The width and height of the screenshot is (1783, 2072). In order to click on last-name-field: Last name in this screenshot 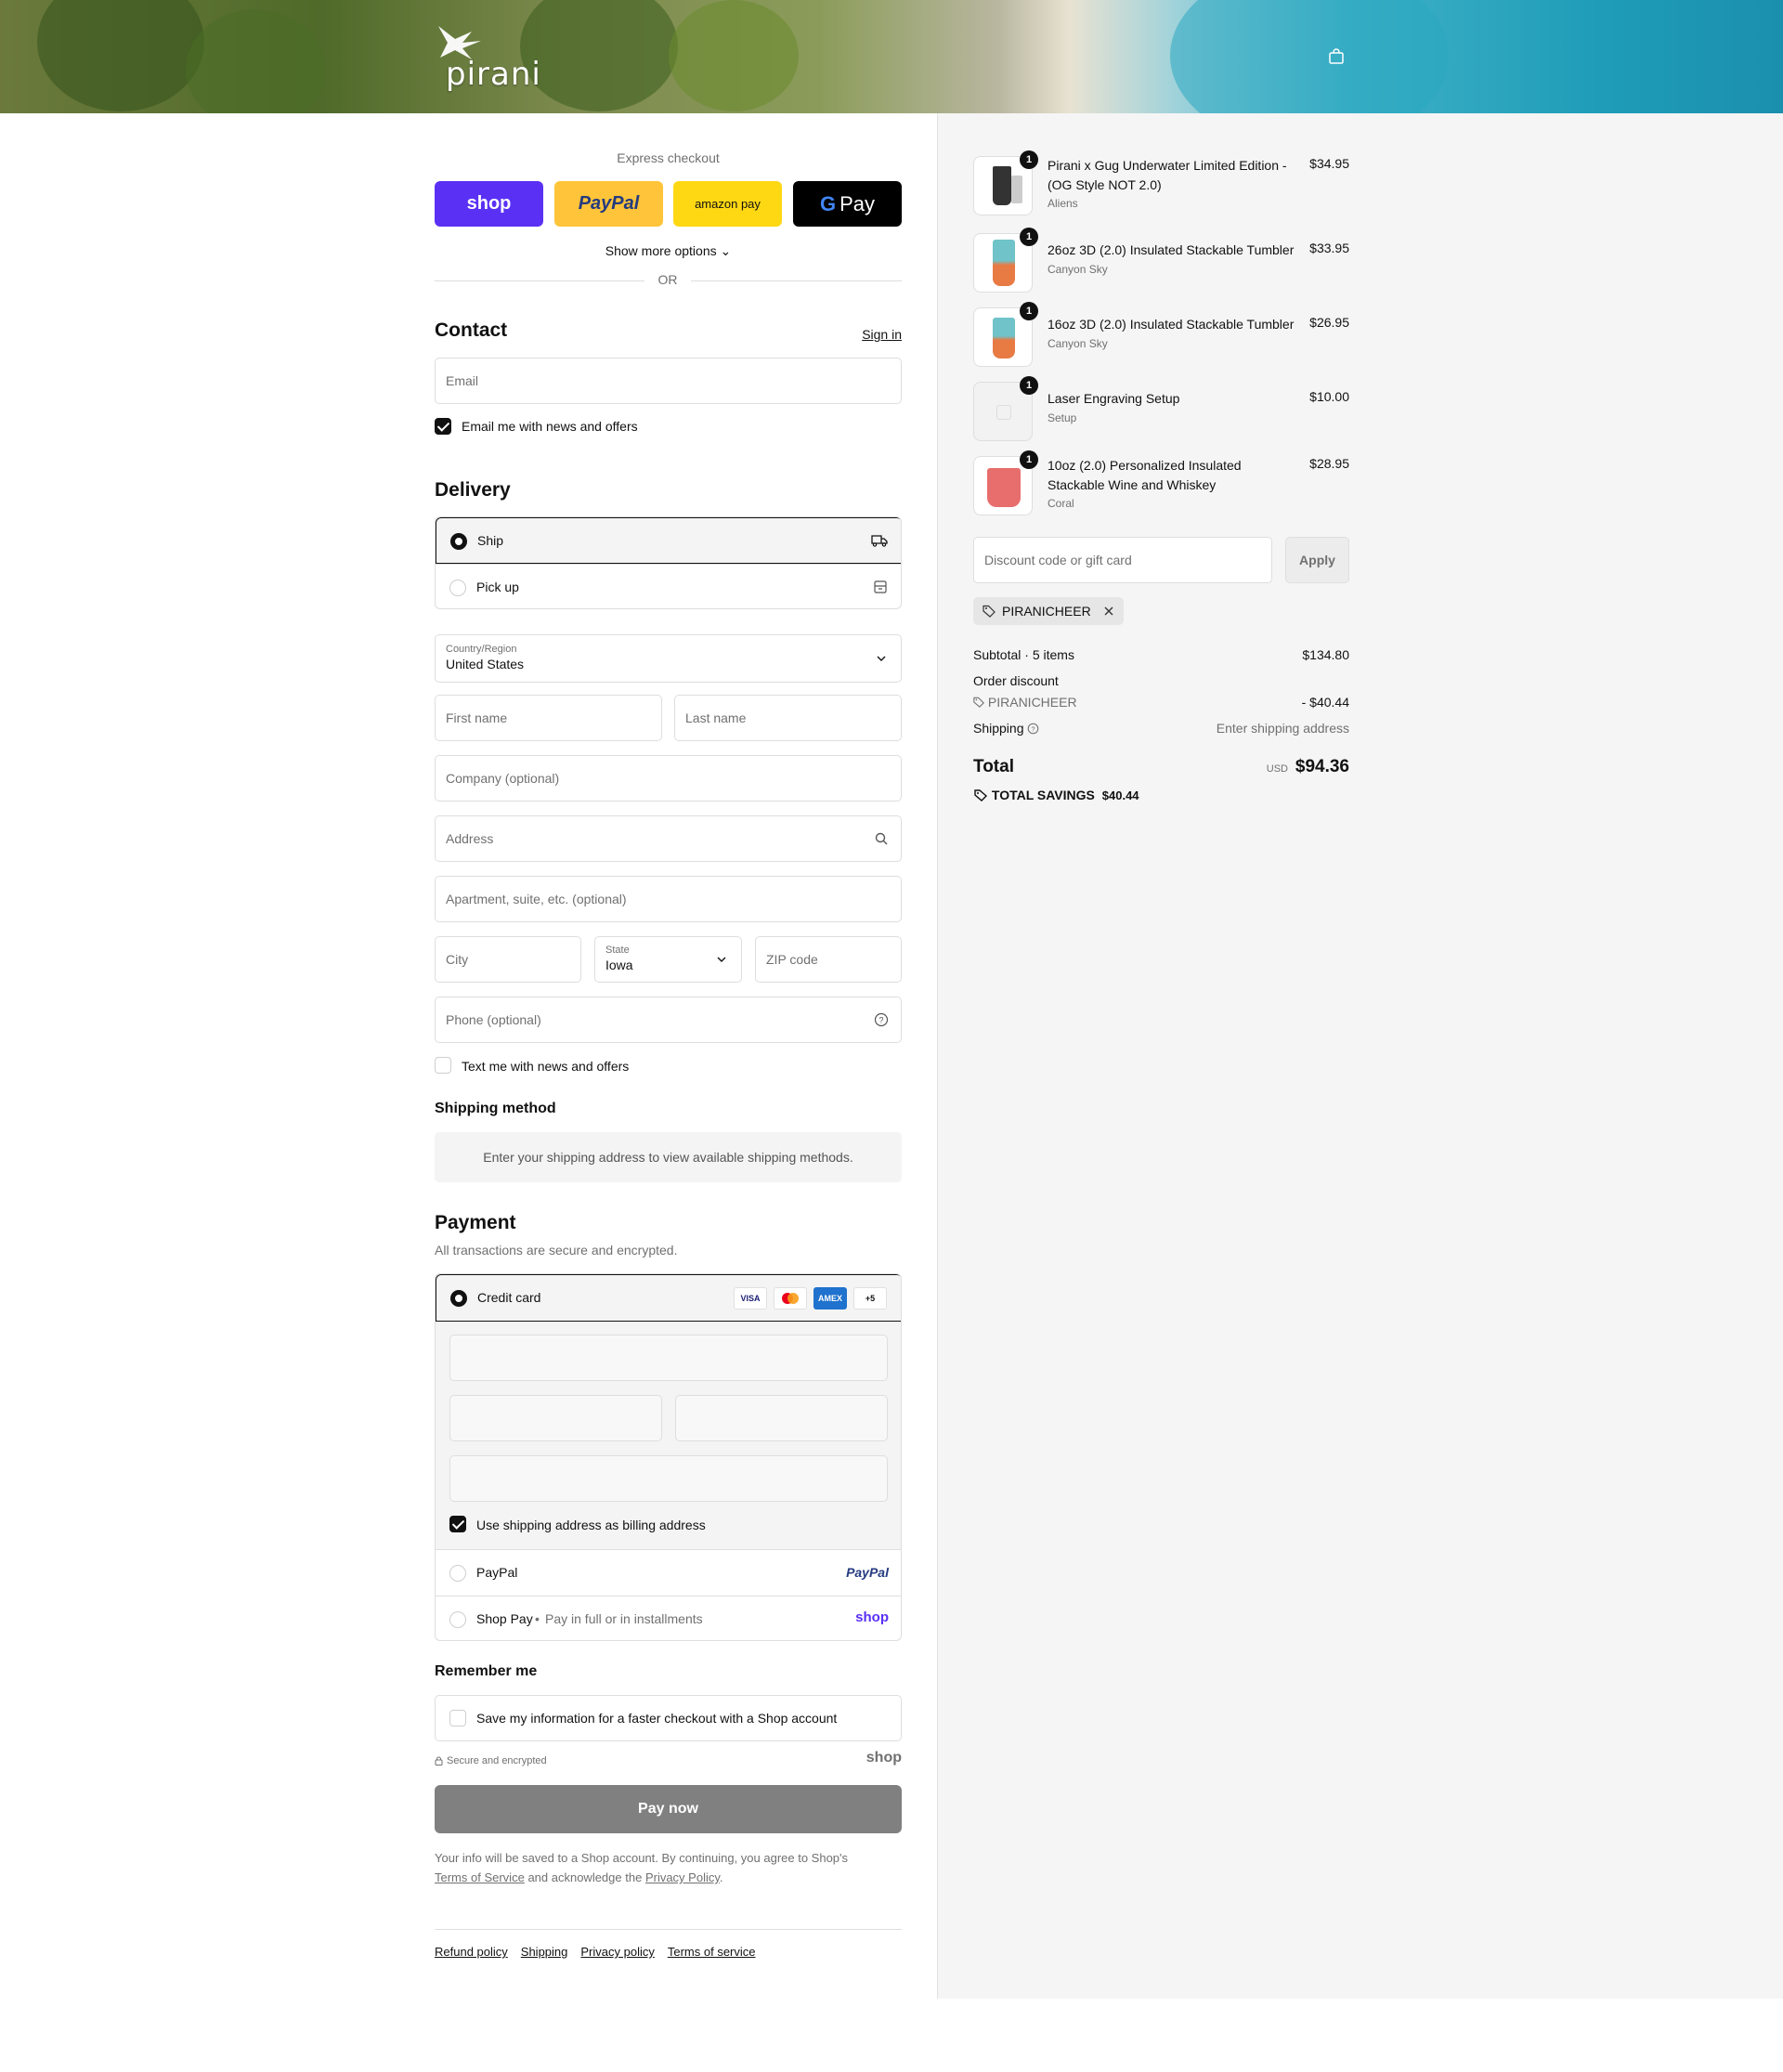, I will do `click(788, 718)`.